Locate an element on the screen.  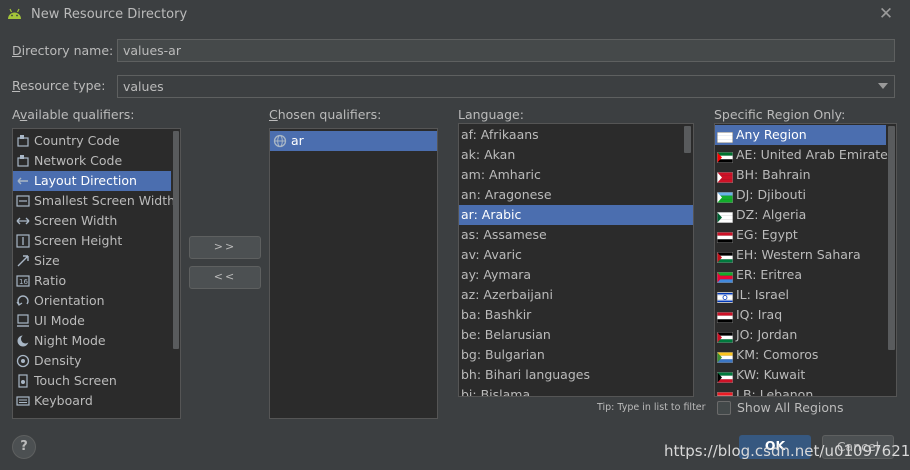
available-qualifier-label: Screen Width is located at coordinates (76, 220).